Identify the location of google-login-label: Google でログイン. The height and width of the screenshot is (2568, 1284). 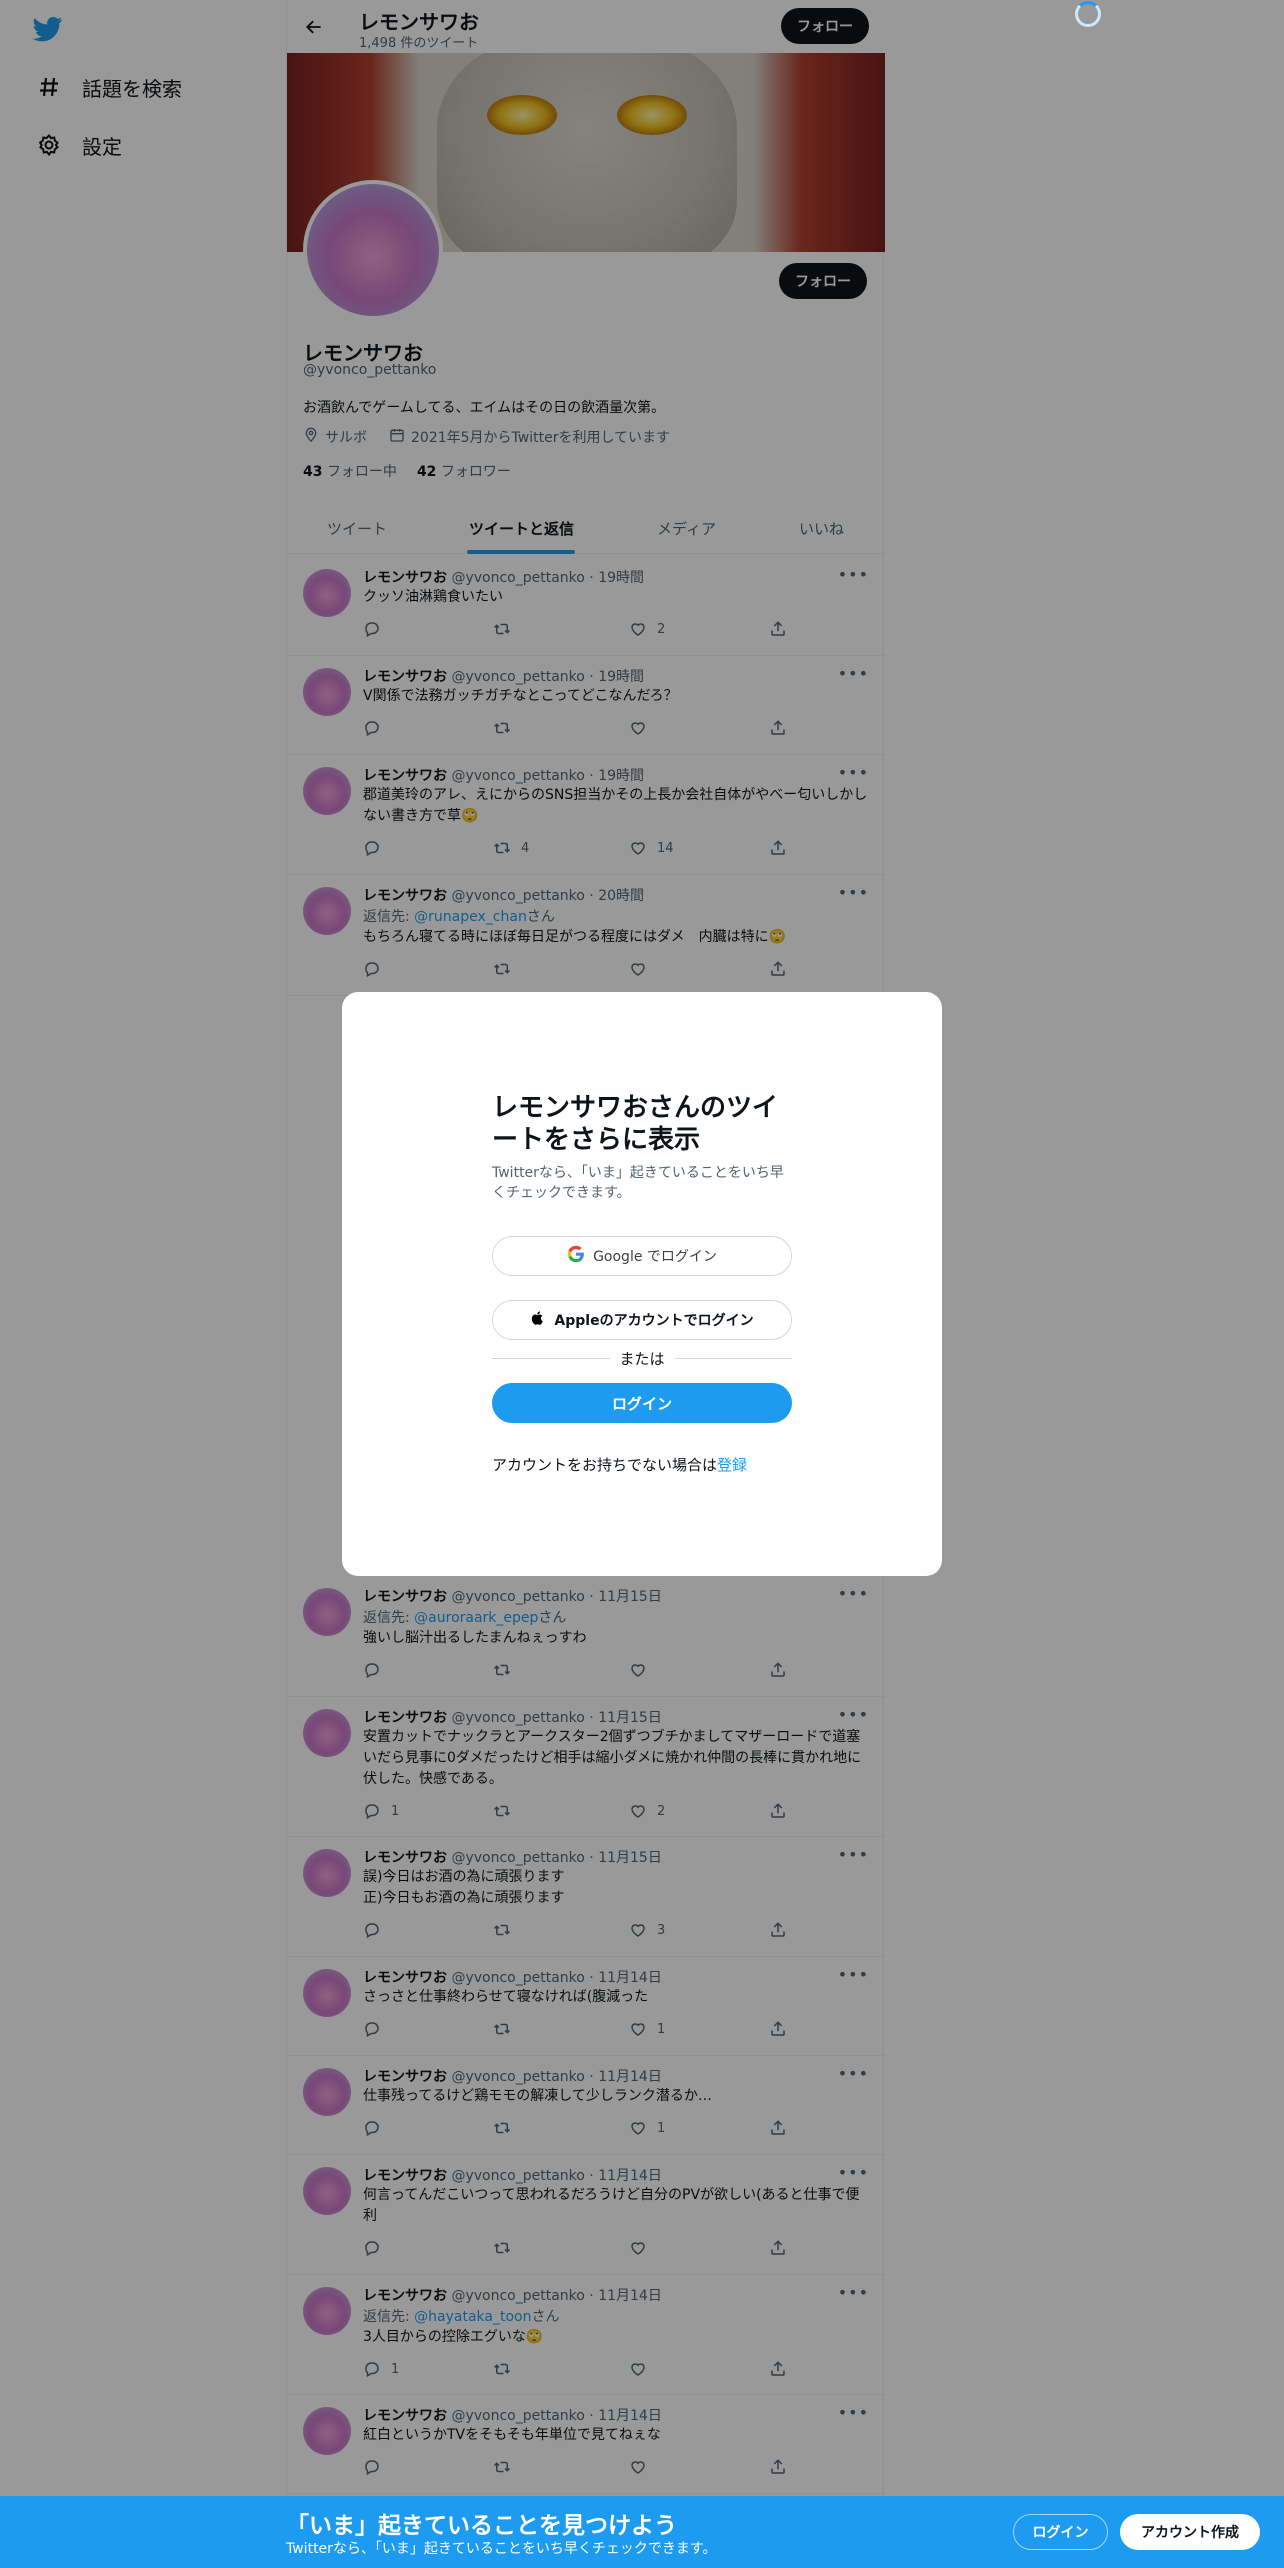
(655, 1257).